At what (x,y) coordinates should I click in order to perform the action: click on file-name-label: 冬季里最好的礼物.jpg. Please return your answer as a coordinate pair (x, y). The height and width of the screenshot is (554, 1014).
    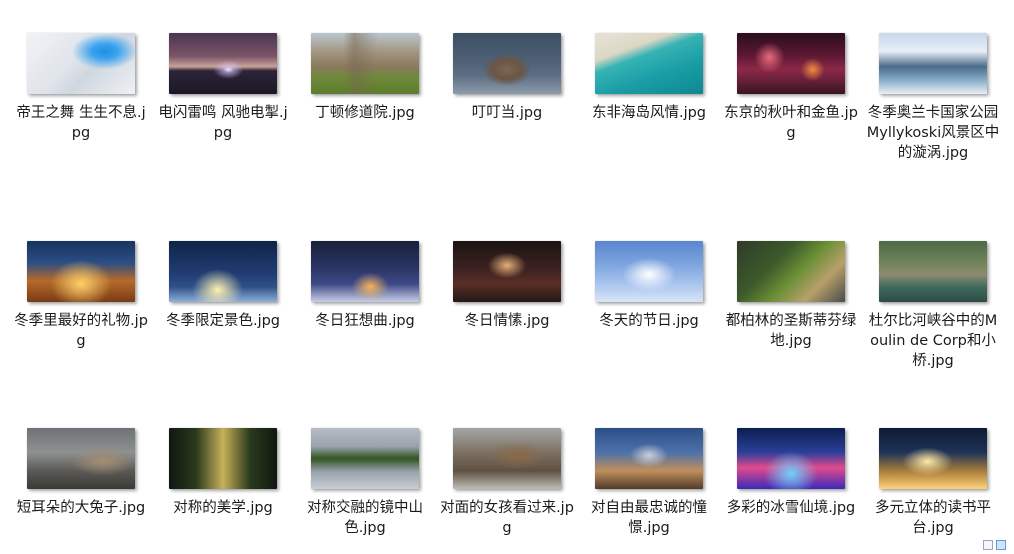
    Looking at the image, I should click on (81, 331).